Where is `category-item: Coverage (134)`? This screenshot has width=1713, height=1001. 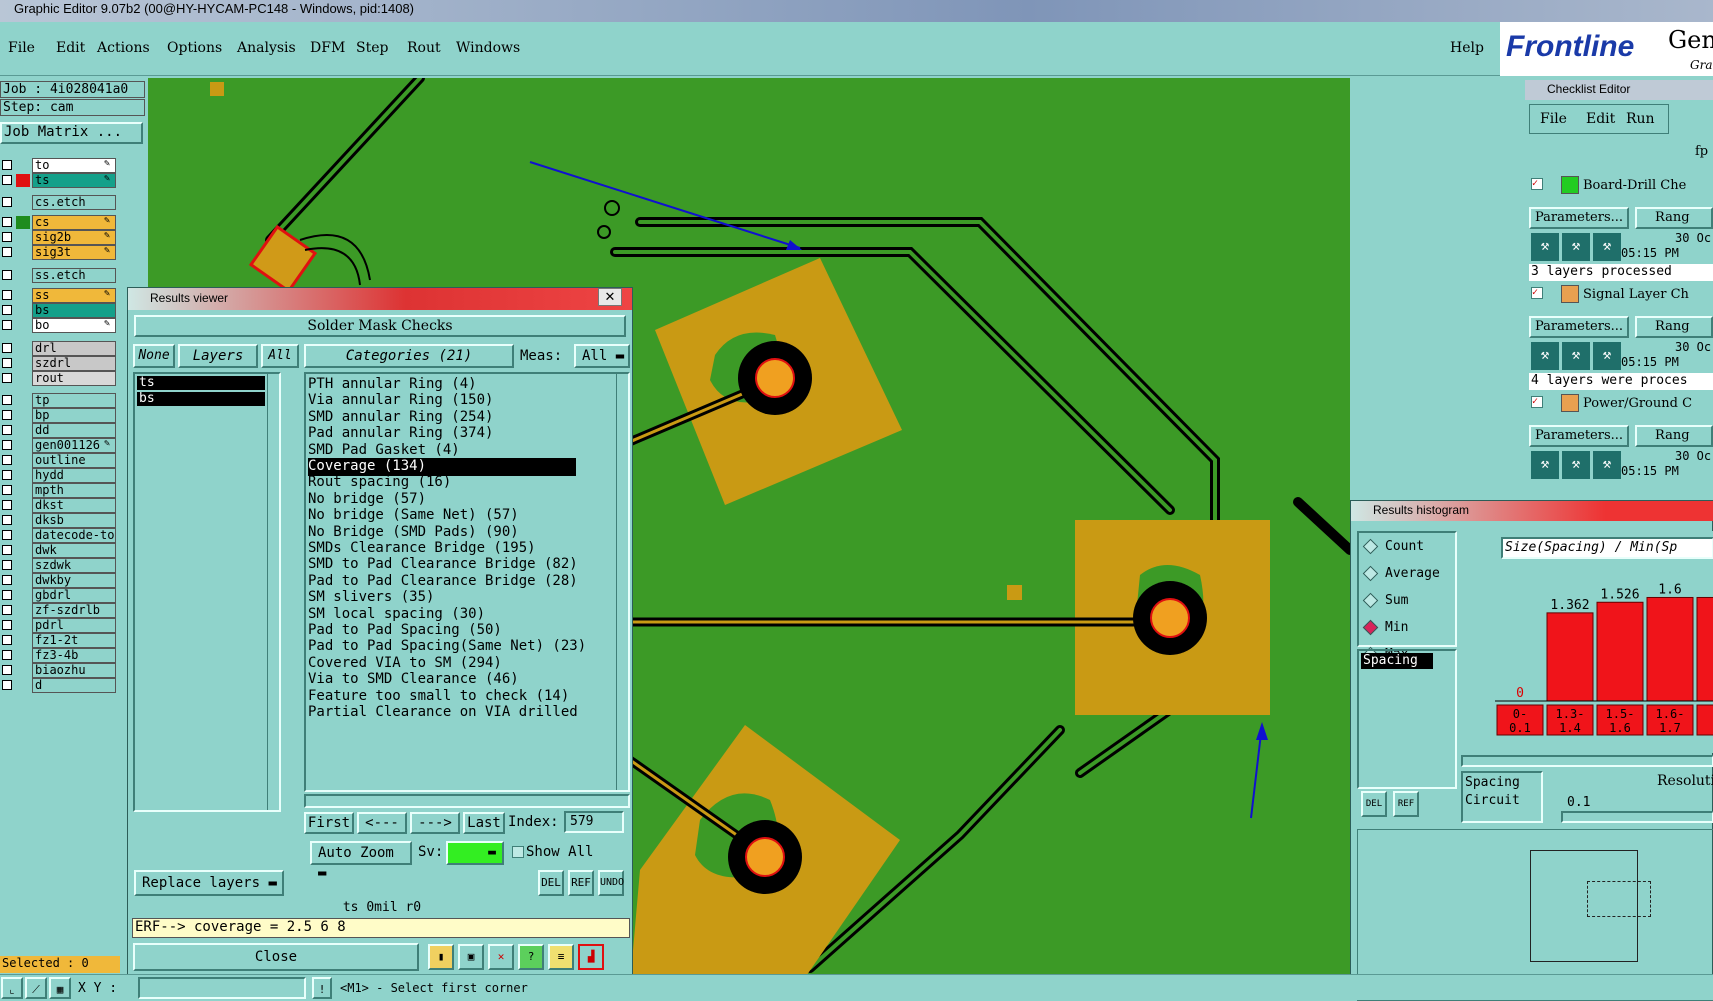
category-item: Coverage (134) is located at coordinates (442, 467).